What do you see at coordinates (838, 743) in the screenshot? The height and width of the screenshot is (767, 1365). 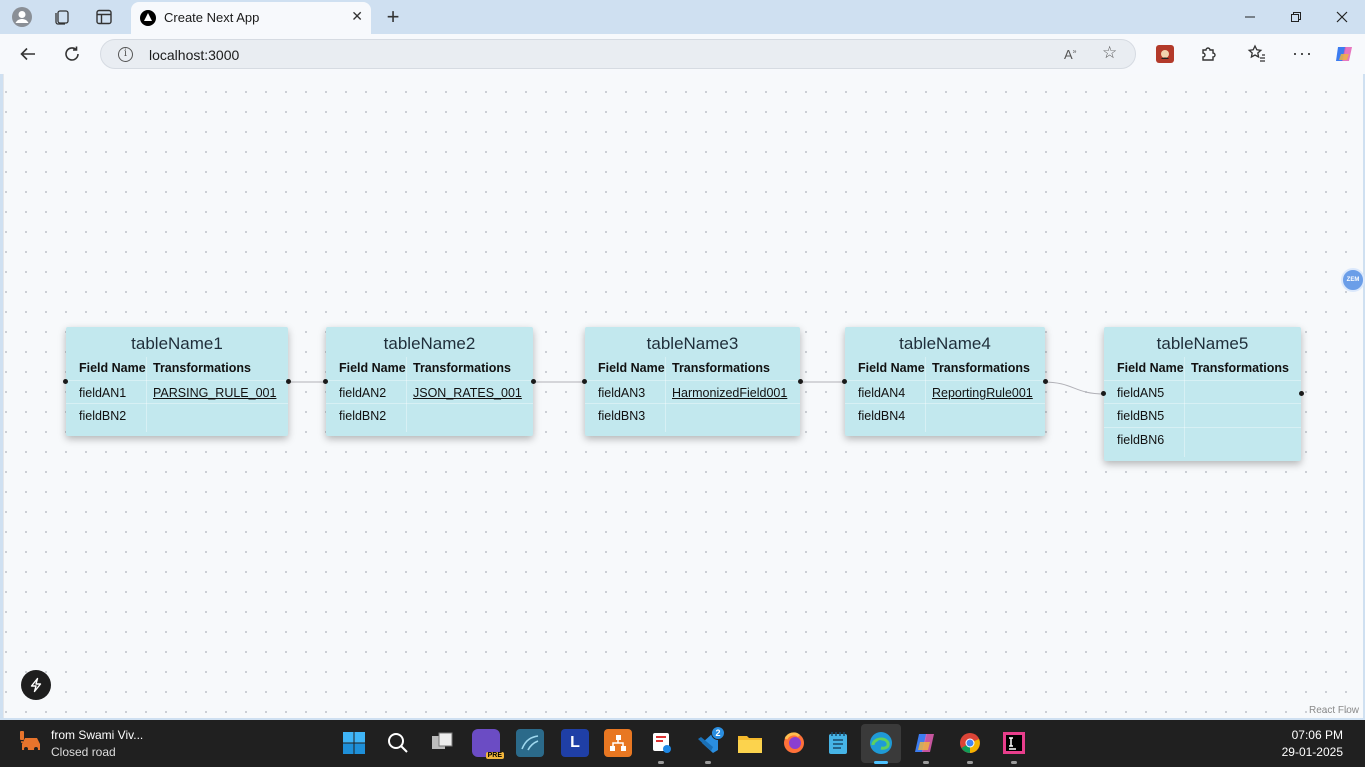 I see `notepad-icon` at bounding box center [838, 743].